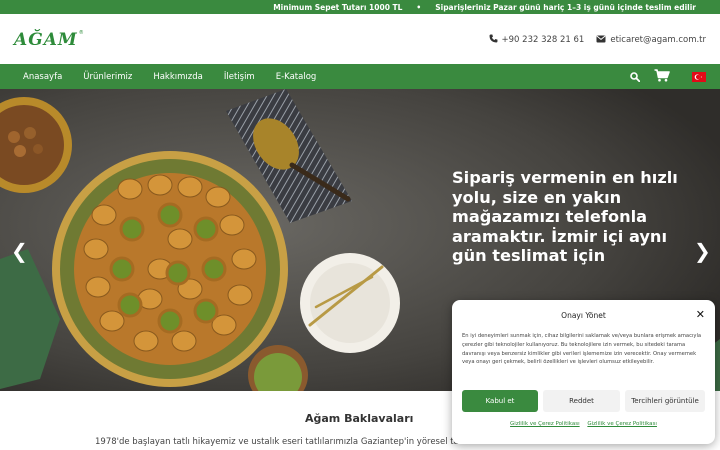 Image resolution: width=720 pixels, height=450 pixels. Describe the element at coordinates (581, 401) in the screenshot. I see `deny-button: Reddet` at that location.